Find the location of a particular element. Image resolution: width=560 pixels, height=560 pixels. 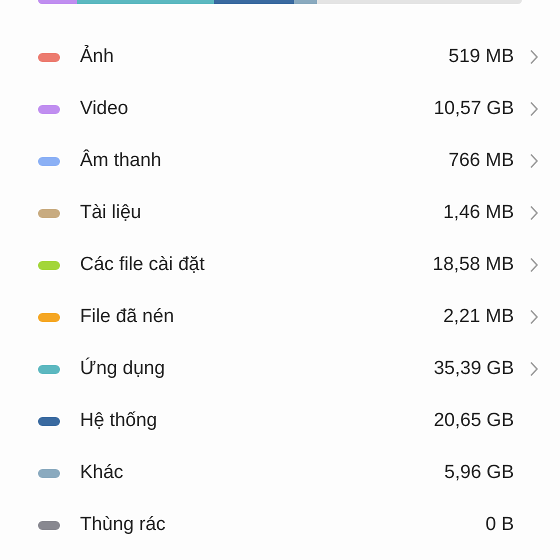

category-size: 5,96 GB is located at coordinates (479, 472).